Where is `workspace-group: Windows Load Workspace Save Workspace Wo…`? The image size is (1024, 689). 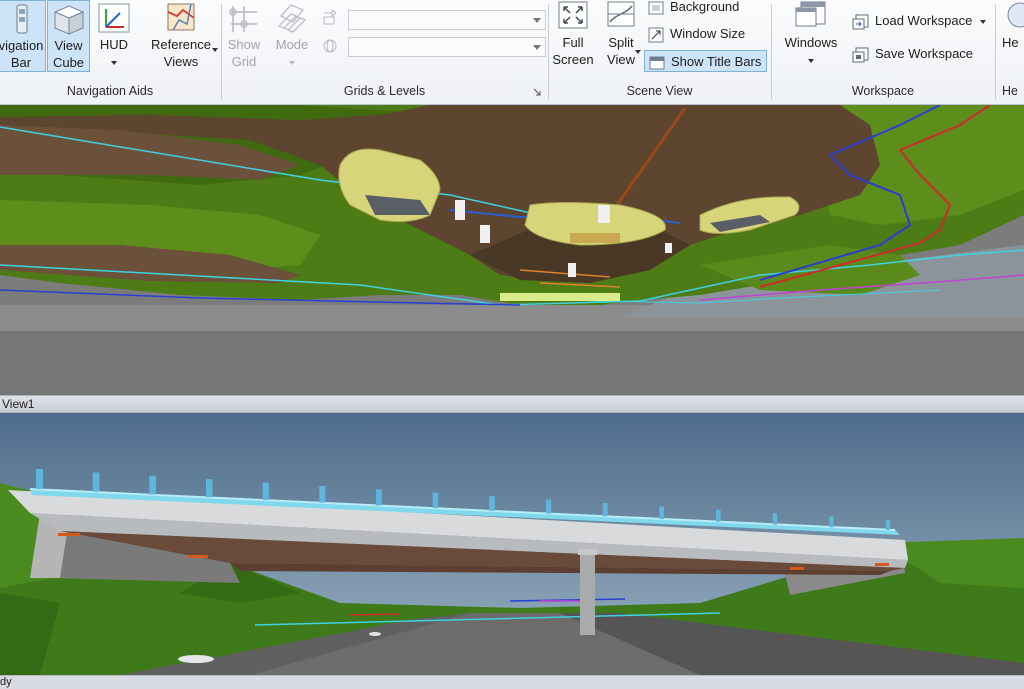 workspace-group: Windows Load Workspace Save Workspace Wo… is located at coordinates (883, 52).